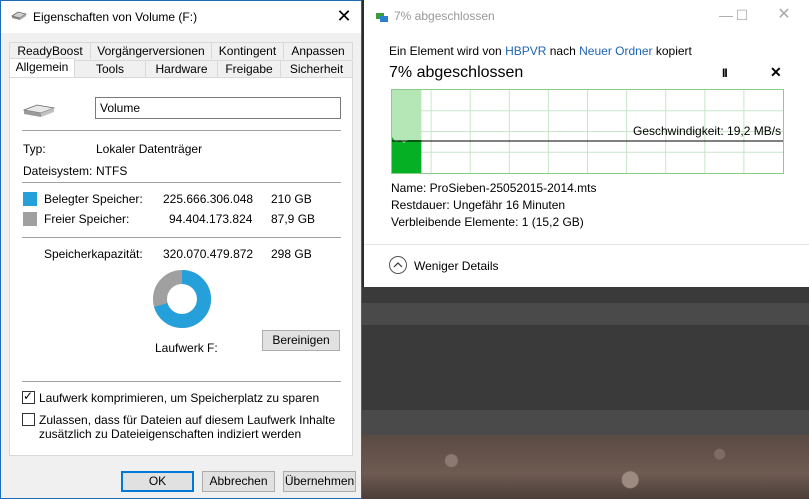 Image resolution: width=809 pixels, height=499 pixels. What do you see at coordinates (58, 171) in the screenshot?
I see `filesystem-label: Dateisystem:` at bounding box center [58, 171].